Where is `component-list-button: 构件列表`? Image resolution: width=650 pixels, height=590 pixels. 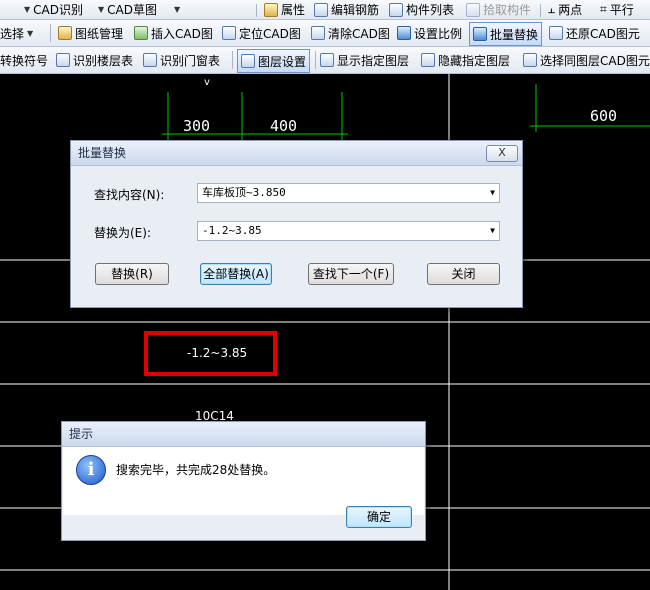
component-list-button: 构件列表 is located at coordinates (421, 9).